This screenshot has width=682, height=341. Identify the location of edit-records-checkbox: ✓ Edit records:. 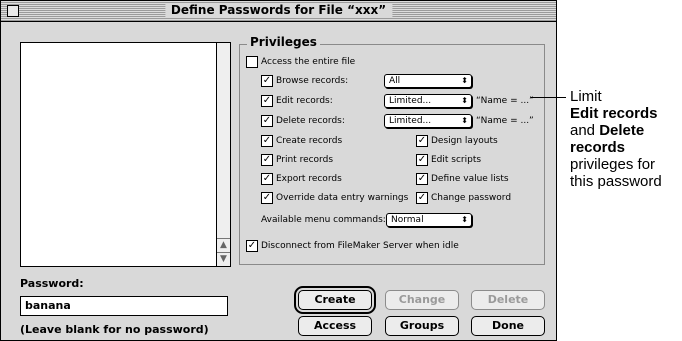
(297, 101).